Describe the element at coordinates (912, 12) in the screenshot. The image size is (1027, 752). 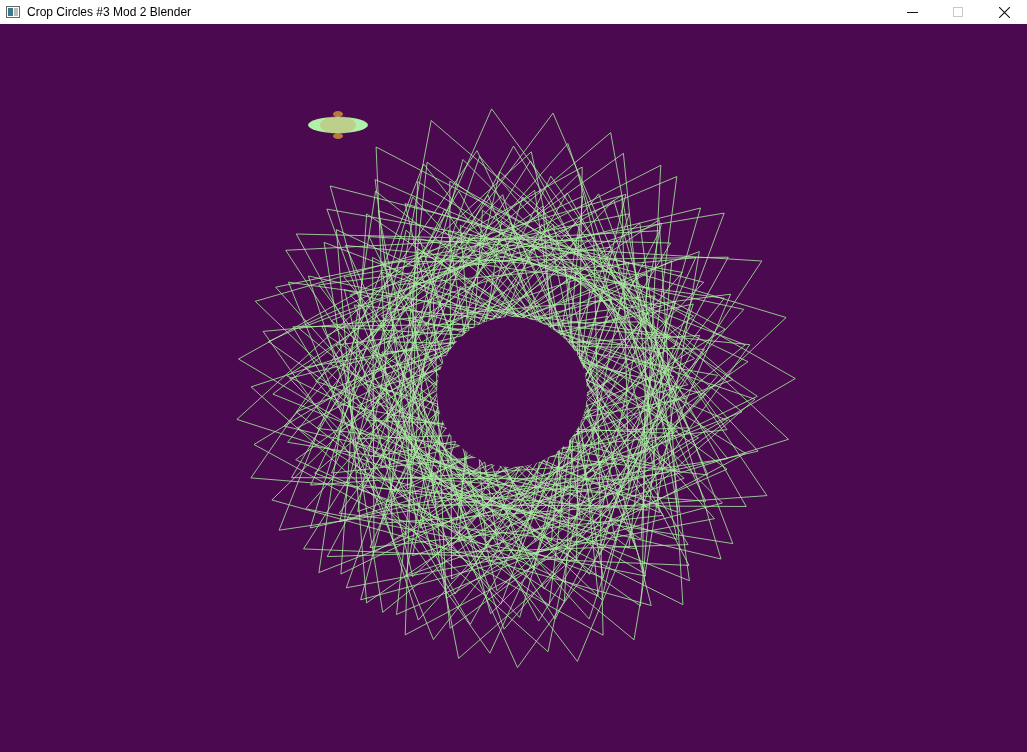
I see `minimize-icon` at that location.